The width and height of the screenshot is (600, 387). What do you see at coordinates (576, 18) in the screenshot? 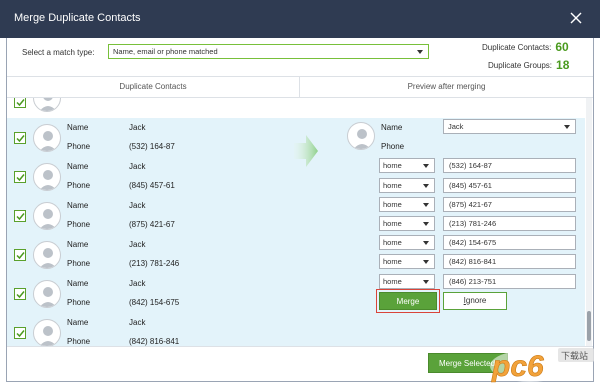
I see `close-icon` at bounding box center [576, 18].